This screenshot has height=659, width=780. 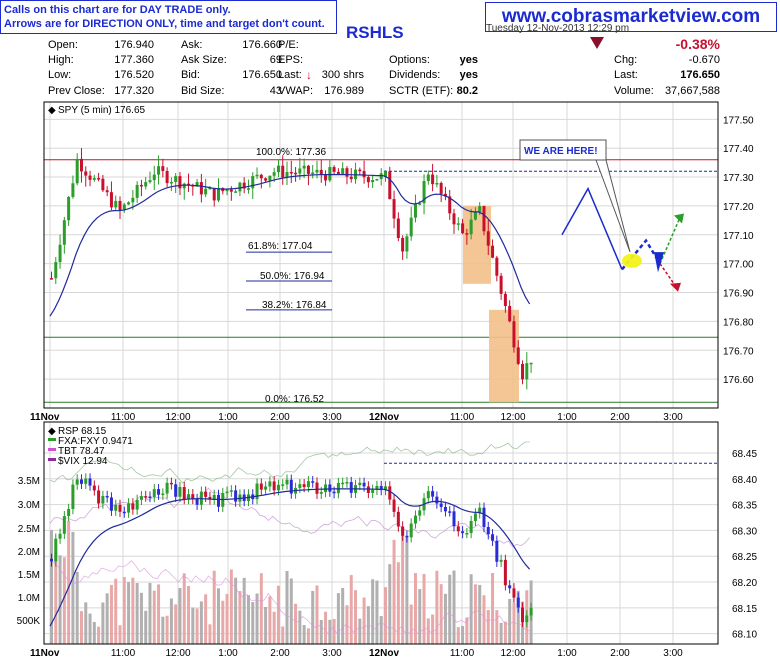 What do you see at coordinates (52, 431) in the screenshot?
I see `rsp-series-icon: ◆` at bounding box center [52, 431].